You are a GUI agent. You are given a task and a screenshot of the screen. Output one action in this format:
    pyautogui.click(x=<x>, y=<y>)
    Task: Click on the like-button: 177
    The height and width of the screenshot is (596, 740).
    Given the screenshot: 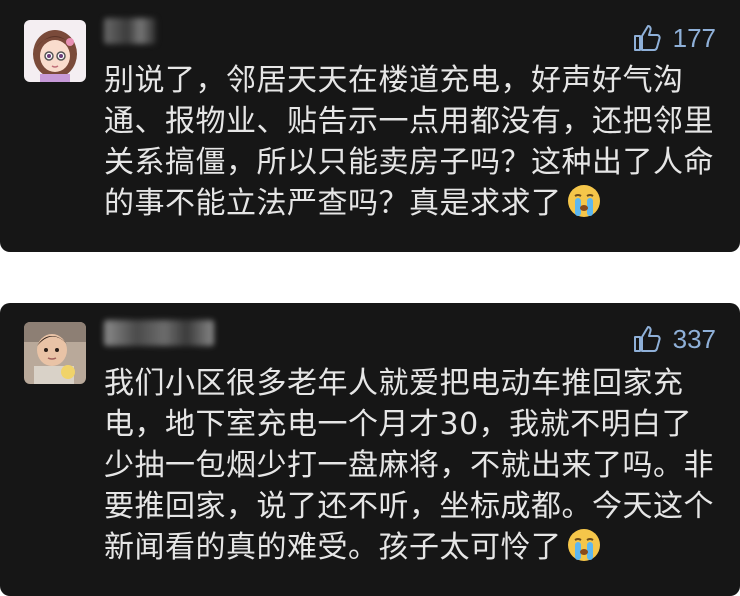 What is the action you would take?
    pyautogui.click(x=673, y=38)
    